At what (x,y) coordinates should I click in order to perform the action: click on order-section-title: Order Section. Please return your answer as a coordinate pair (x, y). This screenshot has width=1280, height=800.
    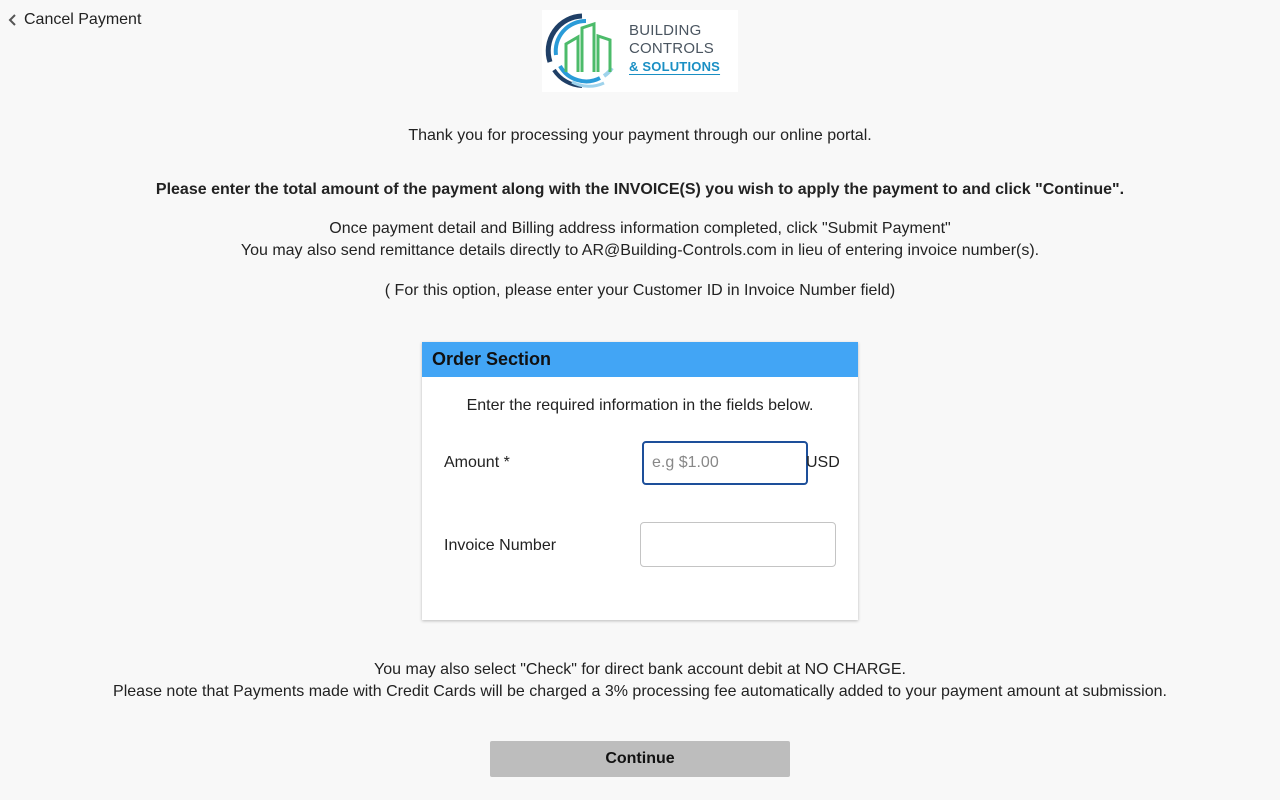
    Looking at the image, I should click on (640, 359).